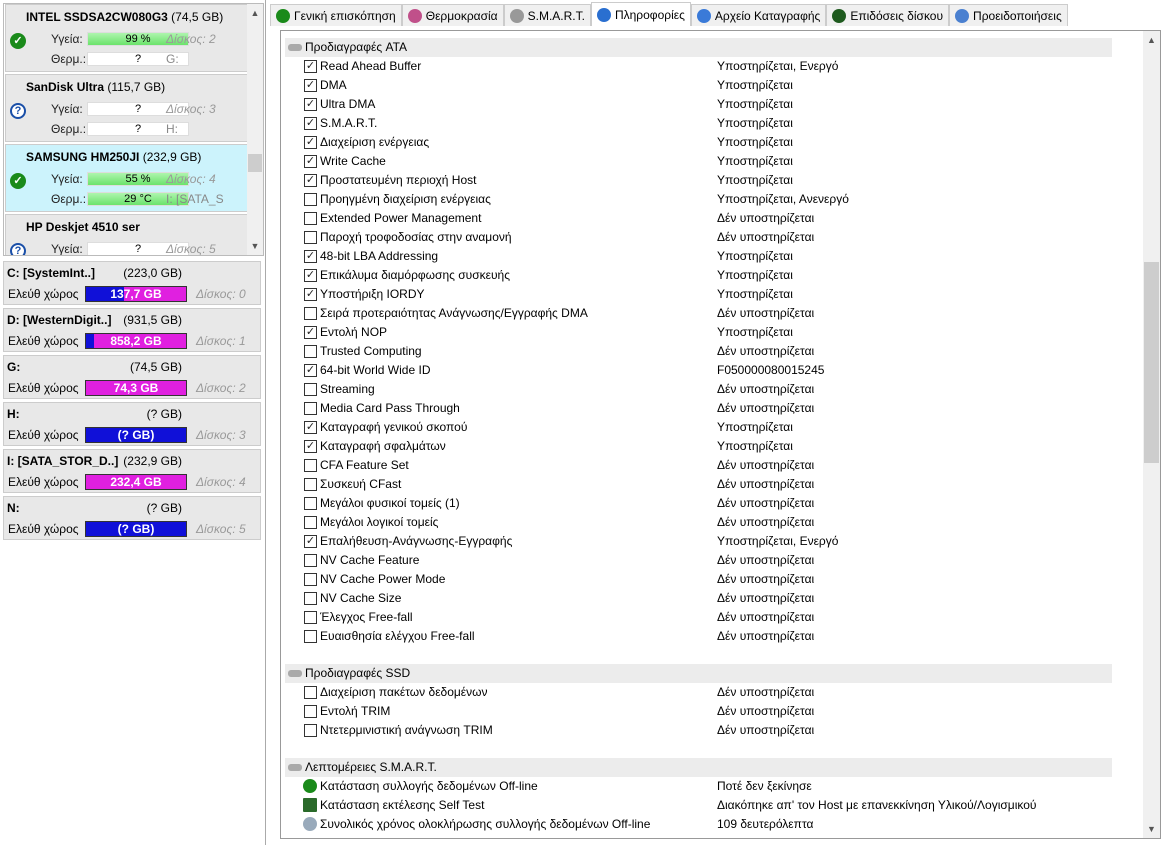  Describe the element at coordinates (51, 273) in the screenshot. I see `volume-name: C: [SystemInt..]` at that location.